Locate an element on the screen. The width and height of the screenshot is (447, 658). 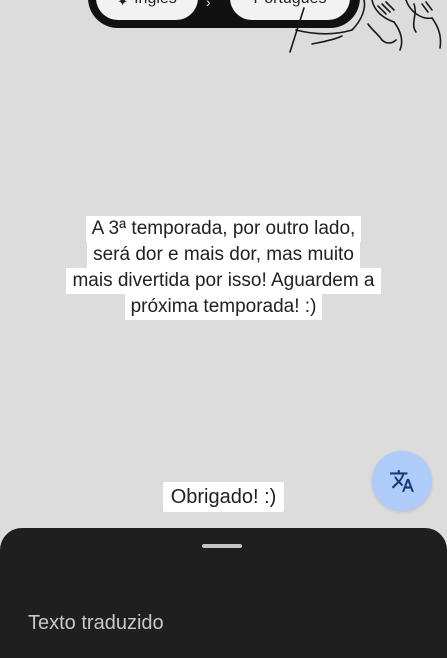
arrow-right-icon: › is located at coordinates (208, 5).